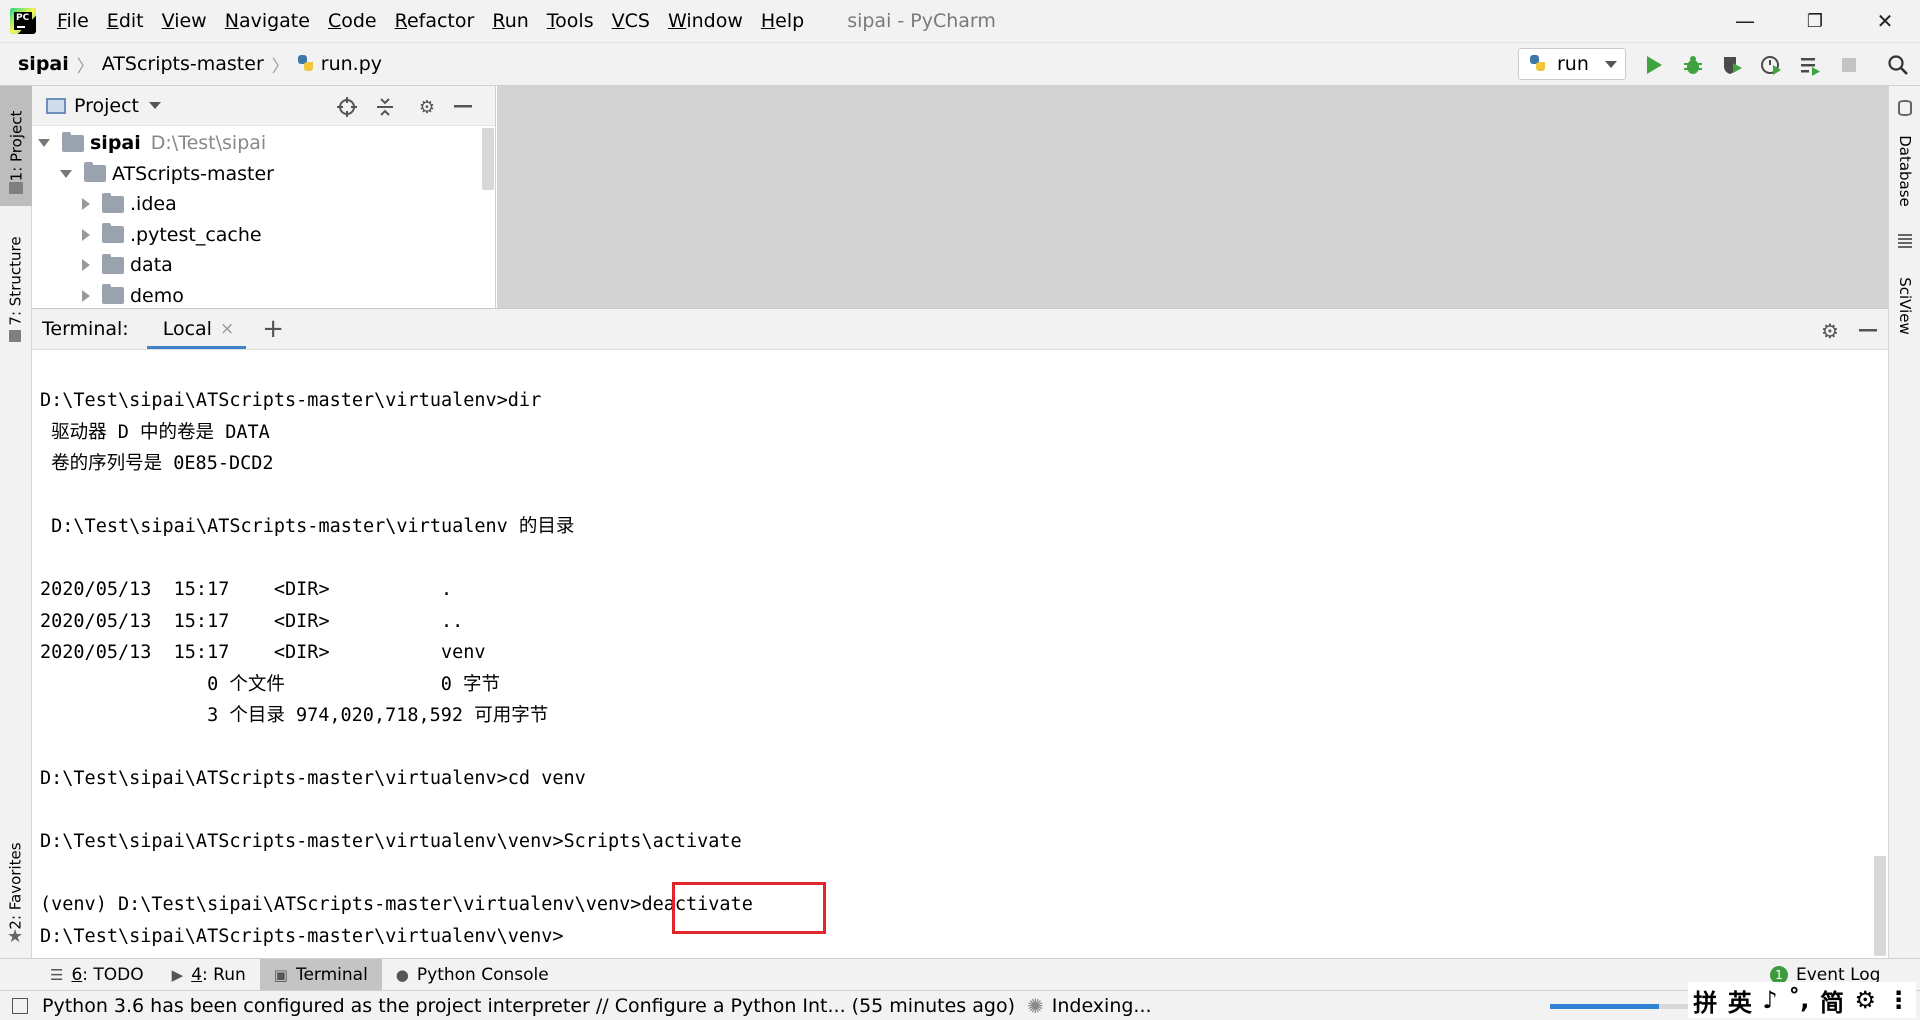  What do you see at coordinates (246, 589) in the screenshot?
I see `terminal-line: 2020/05/13 15:17 <DIR> .` at bounding box center [246, 589].